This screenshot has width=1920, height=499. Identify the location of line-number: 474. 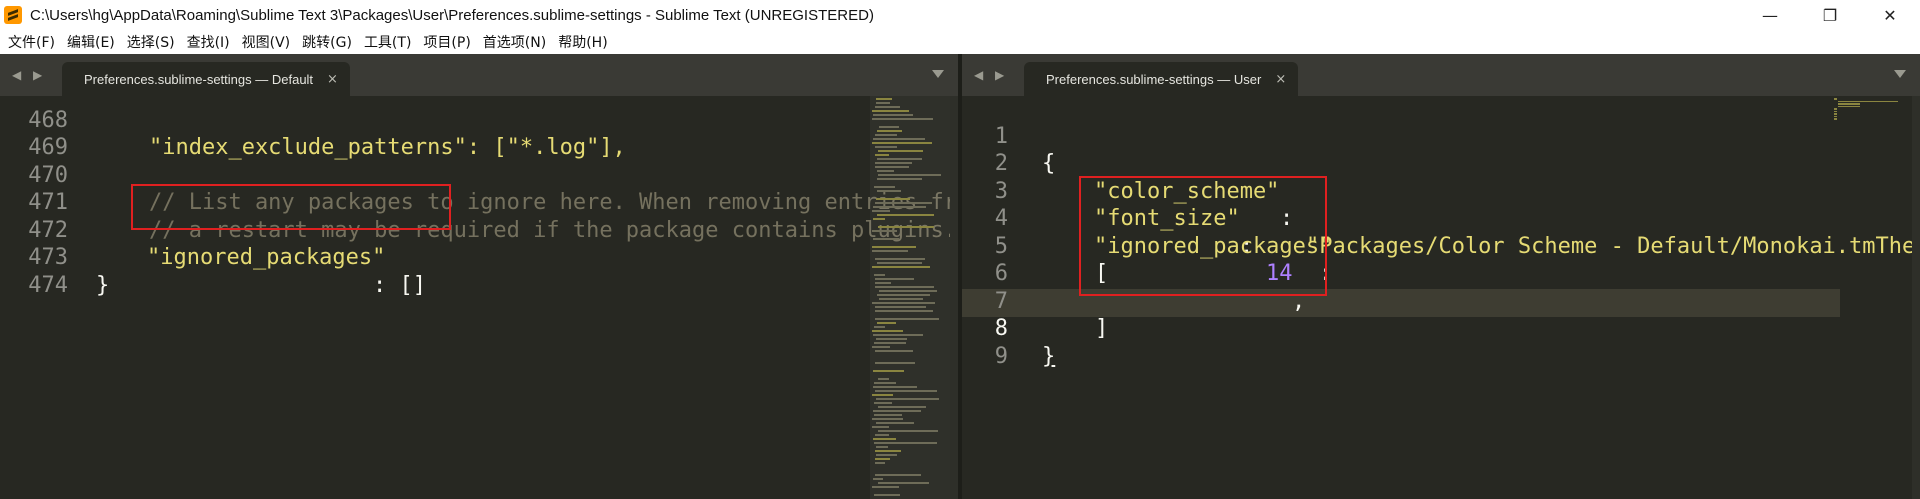
(48, 285).